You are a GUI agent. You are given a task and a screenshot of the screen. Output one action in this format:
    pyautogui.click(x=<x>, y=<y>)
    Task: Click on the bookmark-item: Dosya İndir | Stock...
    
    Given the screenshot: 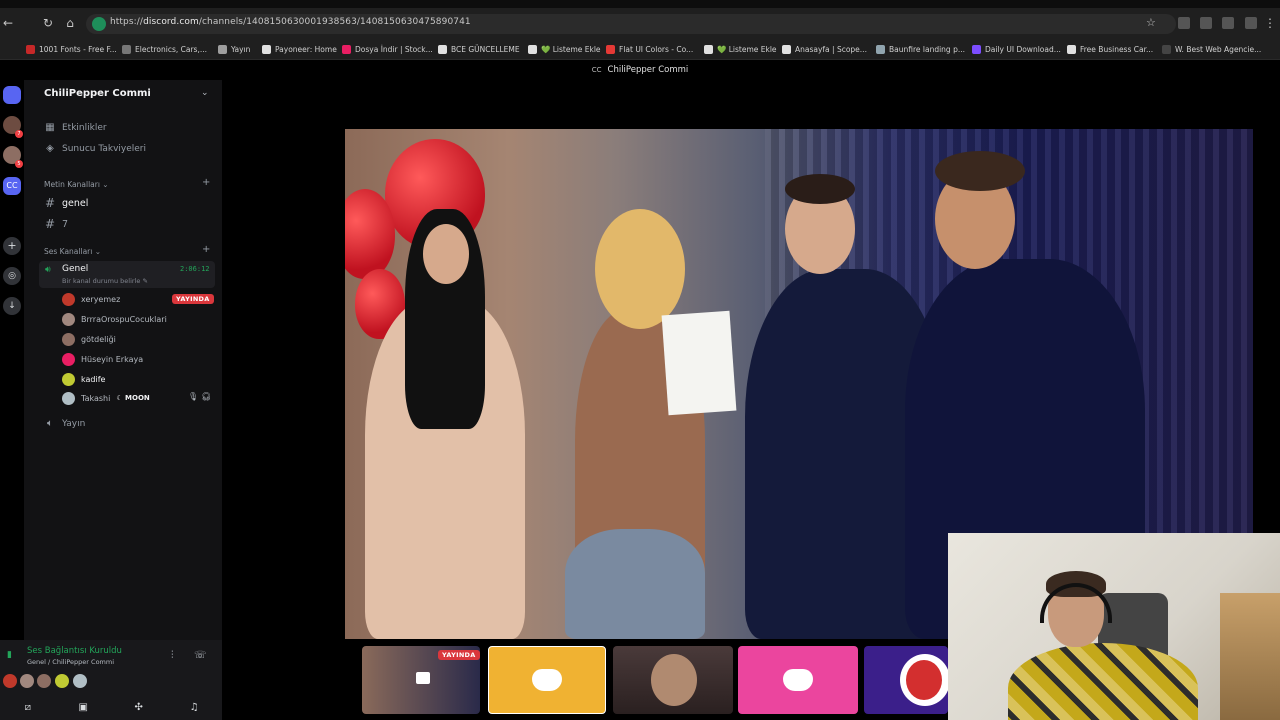 What is the action you would take?
    pyautogui.click(x=387, y=49)
    